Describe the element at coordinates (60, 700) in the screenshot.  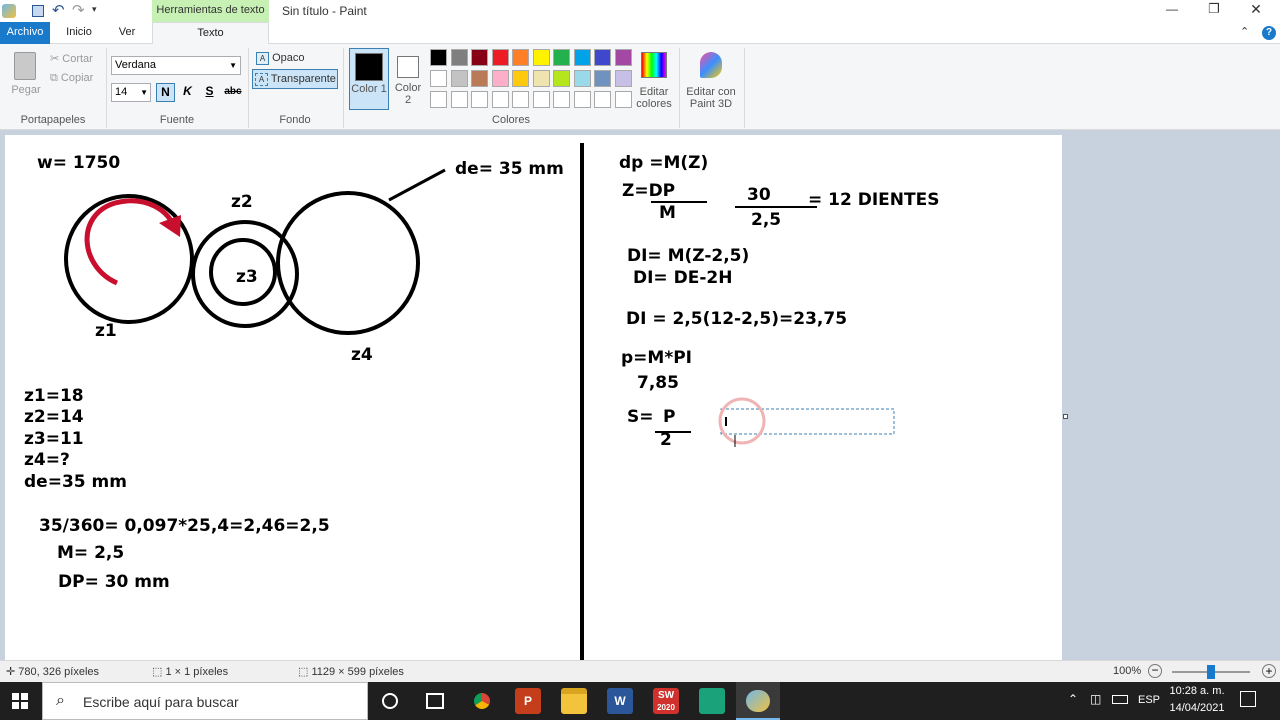
I see `search-icon: ⌕` at that location.